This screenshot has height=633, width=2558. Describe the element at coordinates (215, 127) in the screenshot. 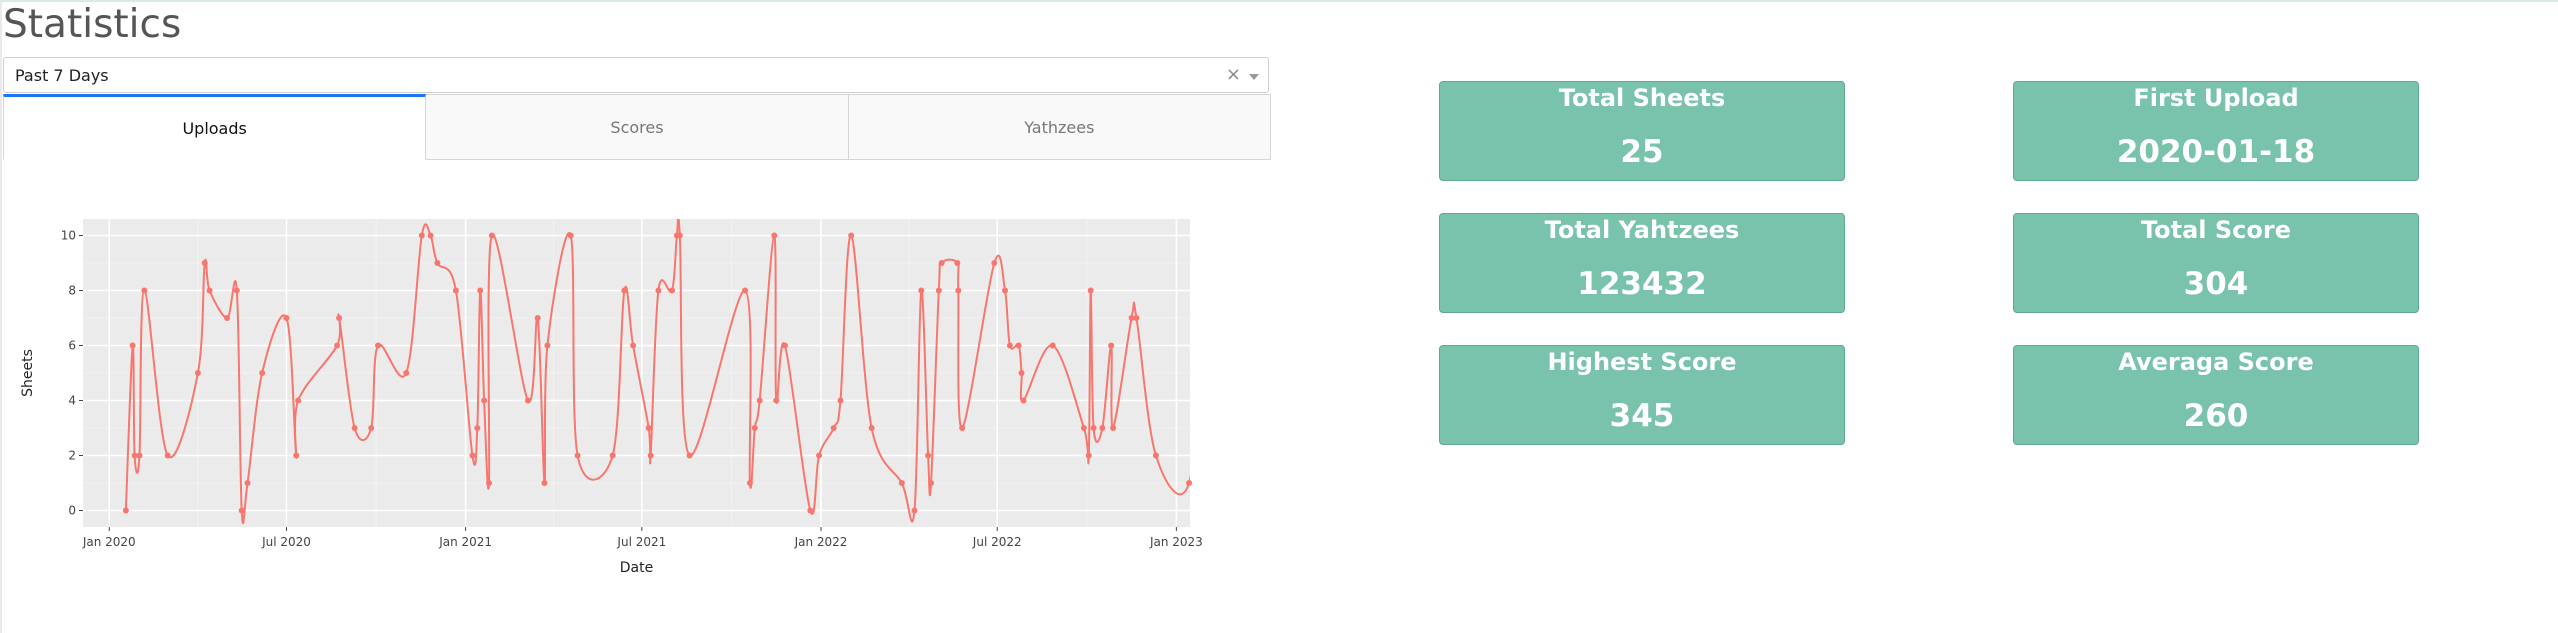

I see `tab-uploads: Uploads` at that location.